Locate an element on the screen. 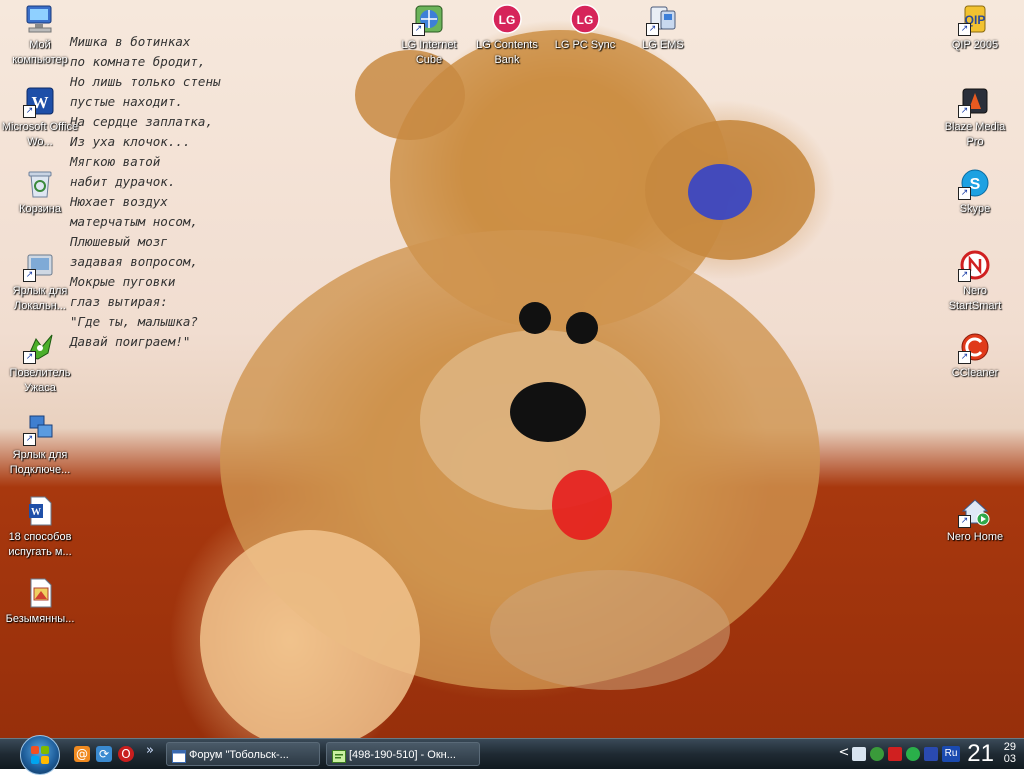  kaspersky-icon is located at coordinates (895, 754).